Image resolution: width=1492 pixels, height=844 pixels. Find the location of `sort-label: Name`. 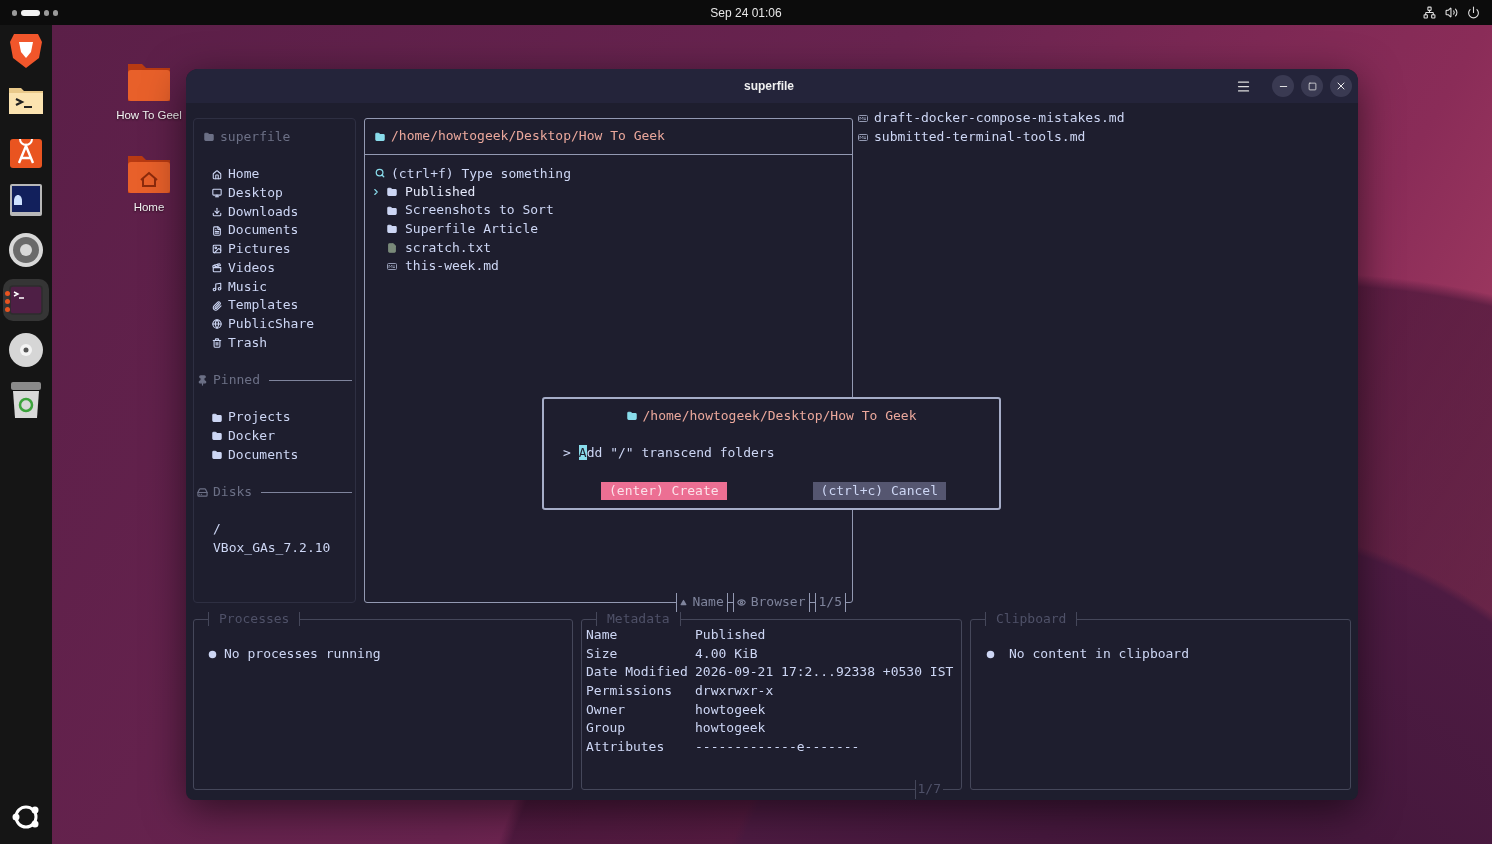

sort-label: Name is located at coordinates (702, 602).